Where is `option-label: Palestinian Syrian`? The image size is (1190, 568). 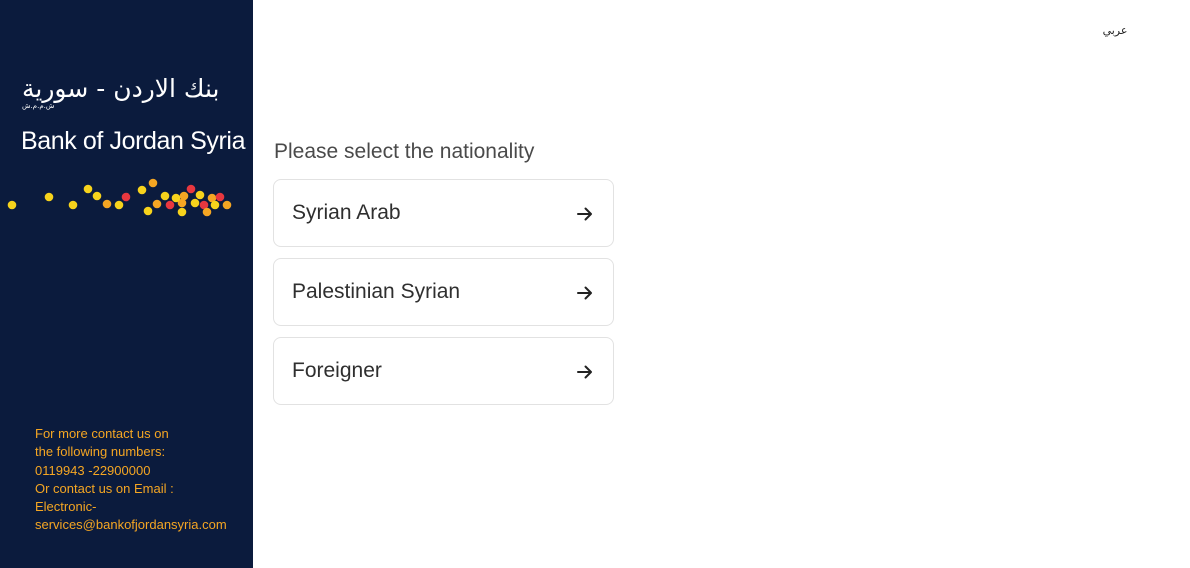
option-label: Palestinian Syrian is located at coordinates (376, 291).